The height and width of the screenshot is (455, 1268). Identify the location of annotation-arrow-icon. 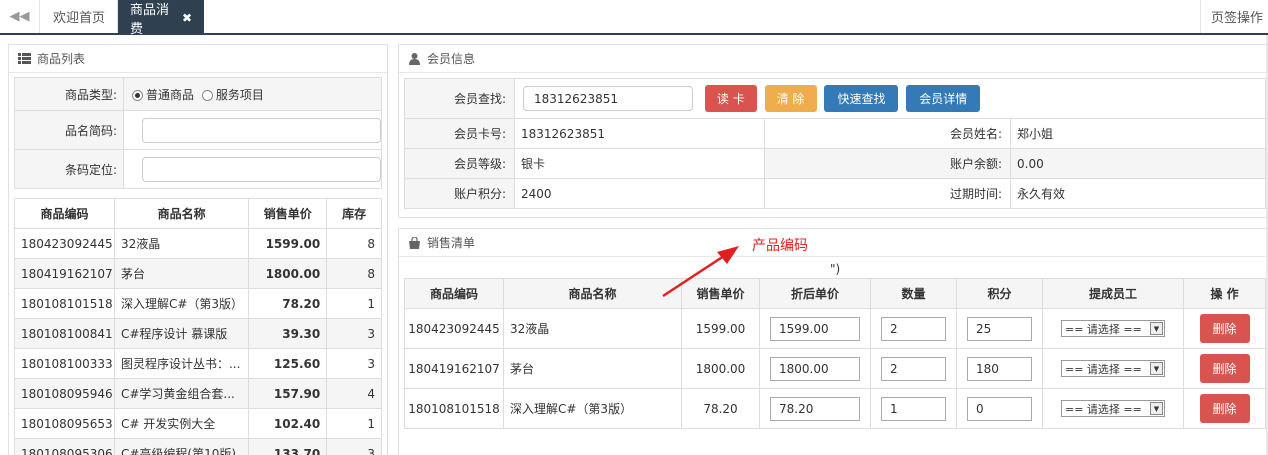
(700, 272).